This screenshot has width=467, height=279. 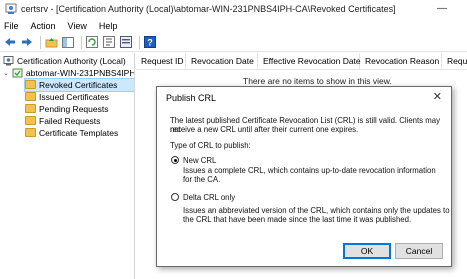 I want to click on forward-button, so click(x=27, y=42).